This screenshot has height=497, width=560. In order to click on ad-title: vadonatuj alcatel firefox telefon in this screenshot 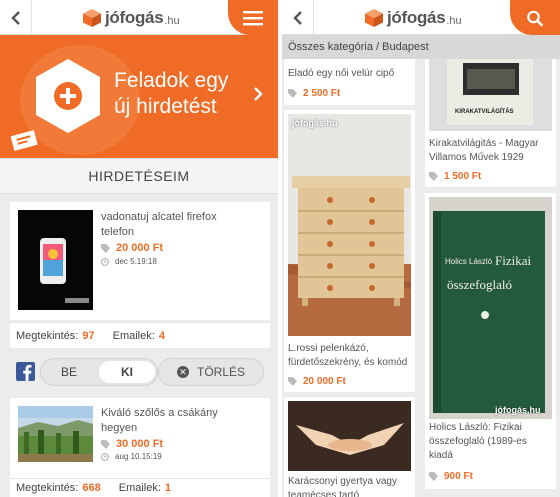, I will do `click(181, 225)`.